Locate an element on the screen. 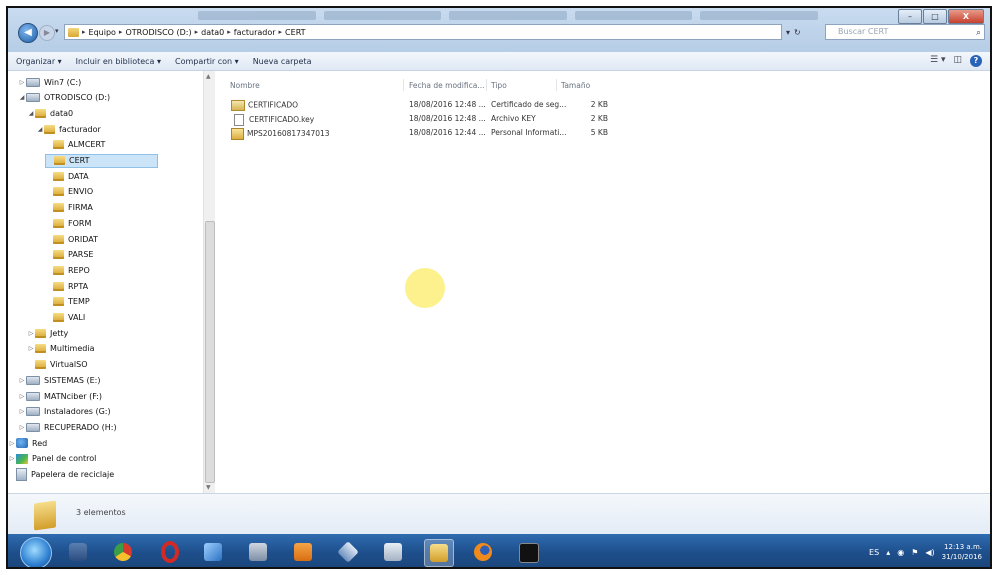 Image resolution: width=1001 pixels, height=575 pixels. media-player-icon is located at coordinates (213, 552).